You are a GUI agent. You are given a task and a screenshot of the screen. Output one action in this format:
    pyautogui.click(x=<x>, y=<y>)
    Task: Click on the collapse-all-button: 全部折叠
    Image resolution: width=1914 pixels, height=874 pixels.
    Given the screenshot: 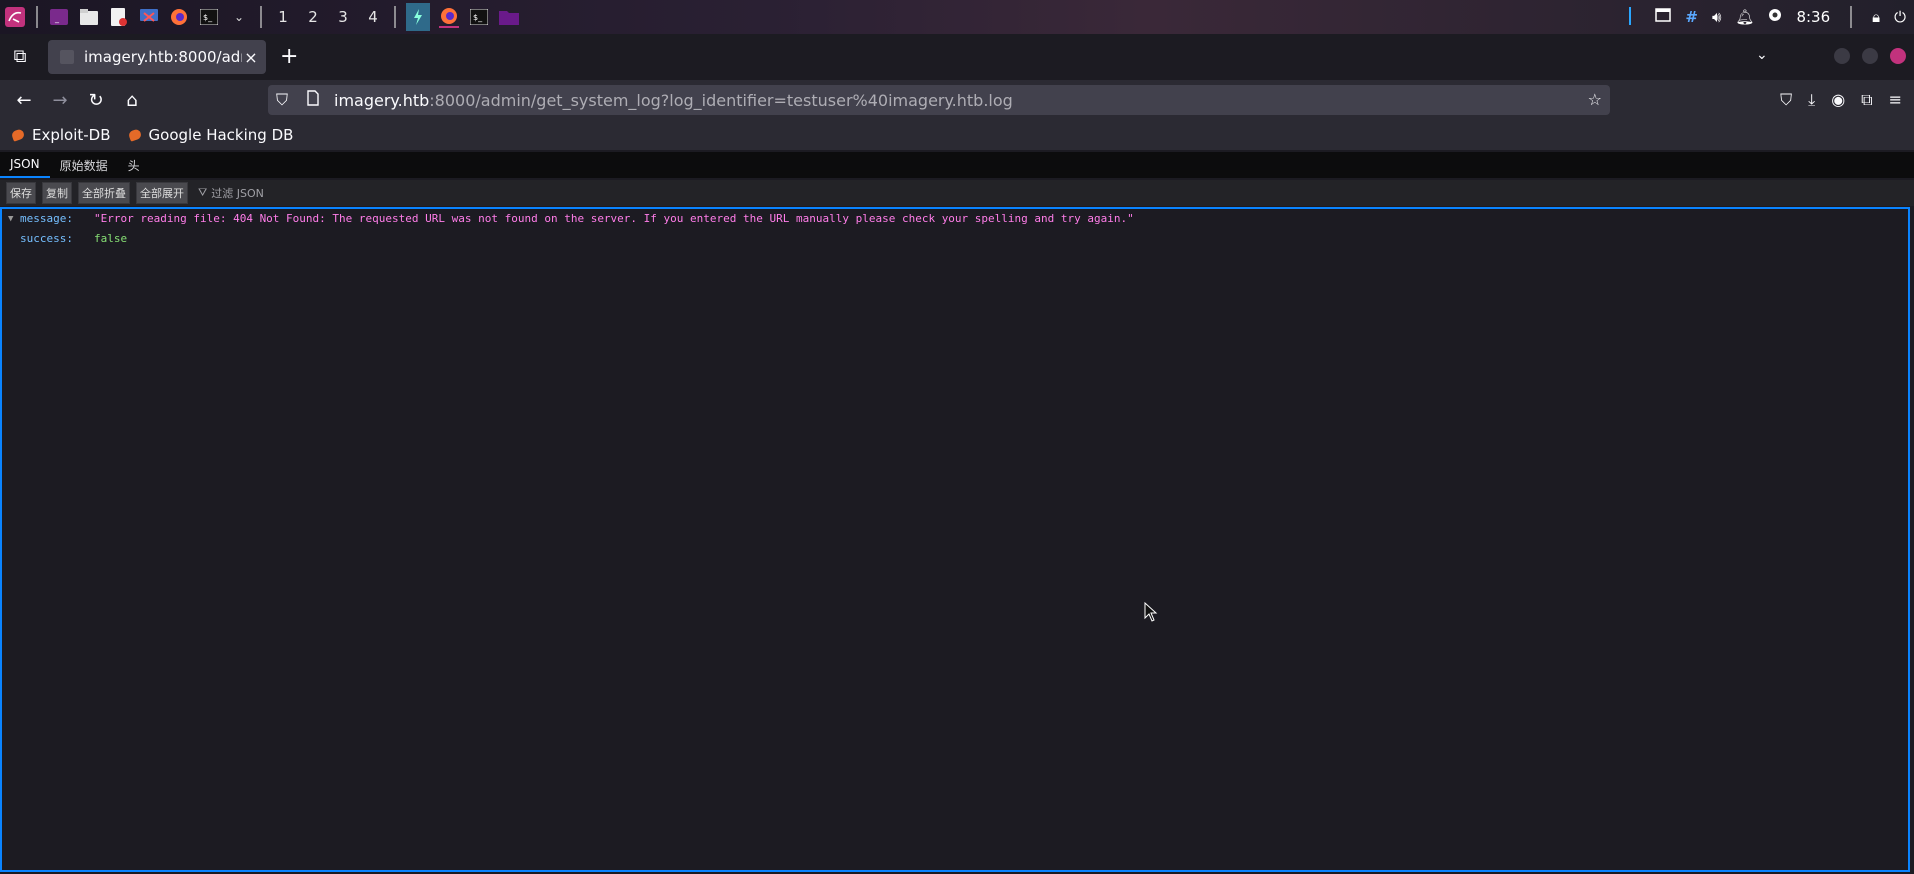 What is the action you would take?
    pyautogui.click(x=104, y=193)
    